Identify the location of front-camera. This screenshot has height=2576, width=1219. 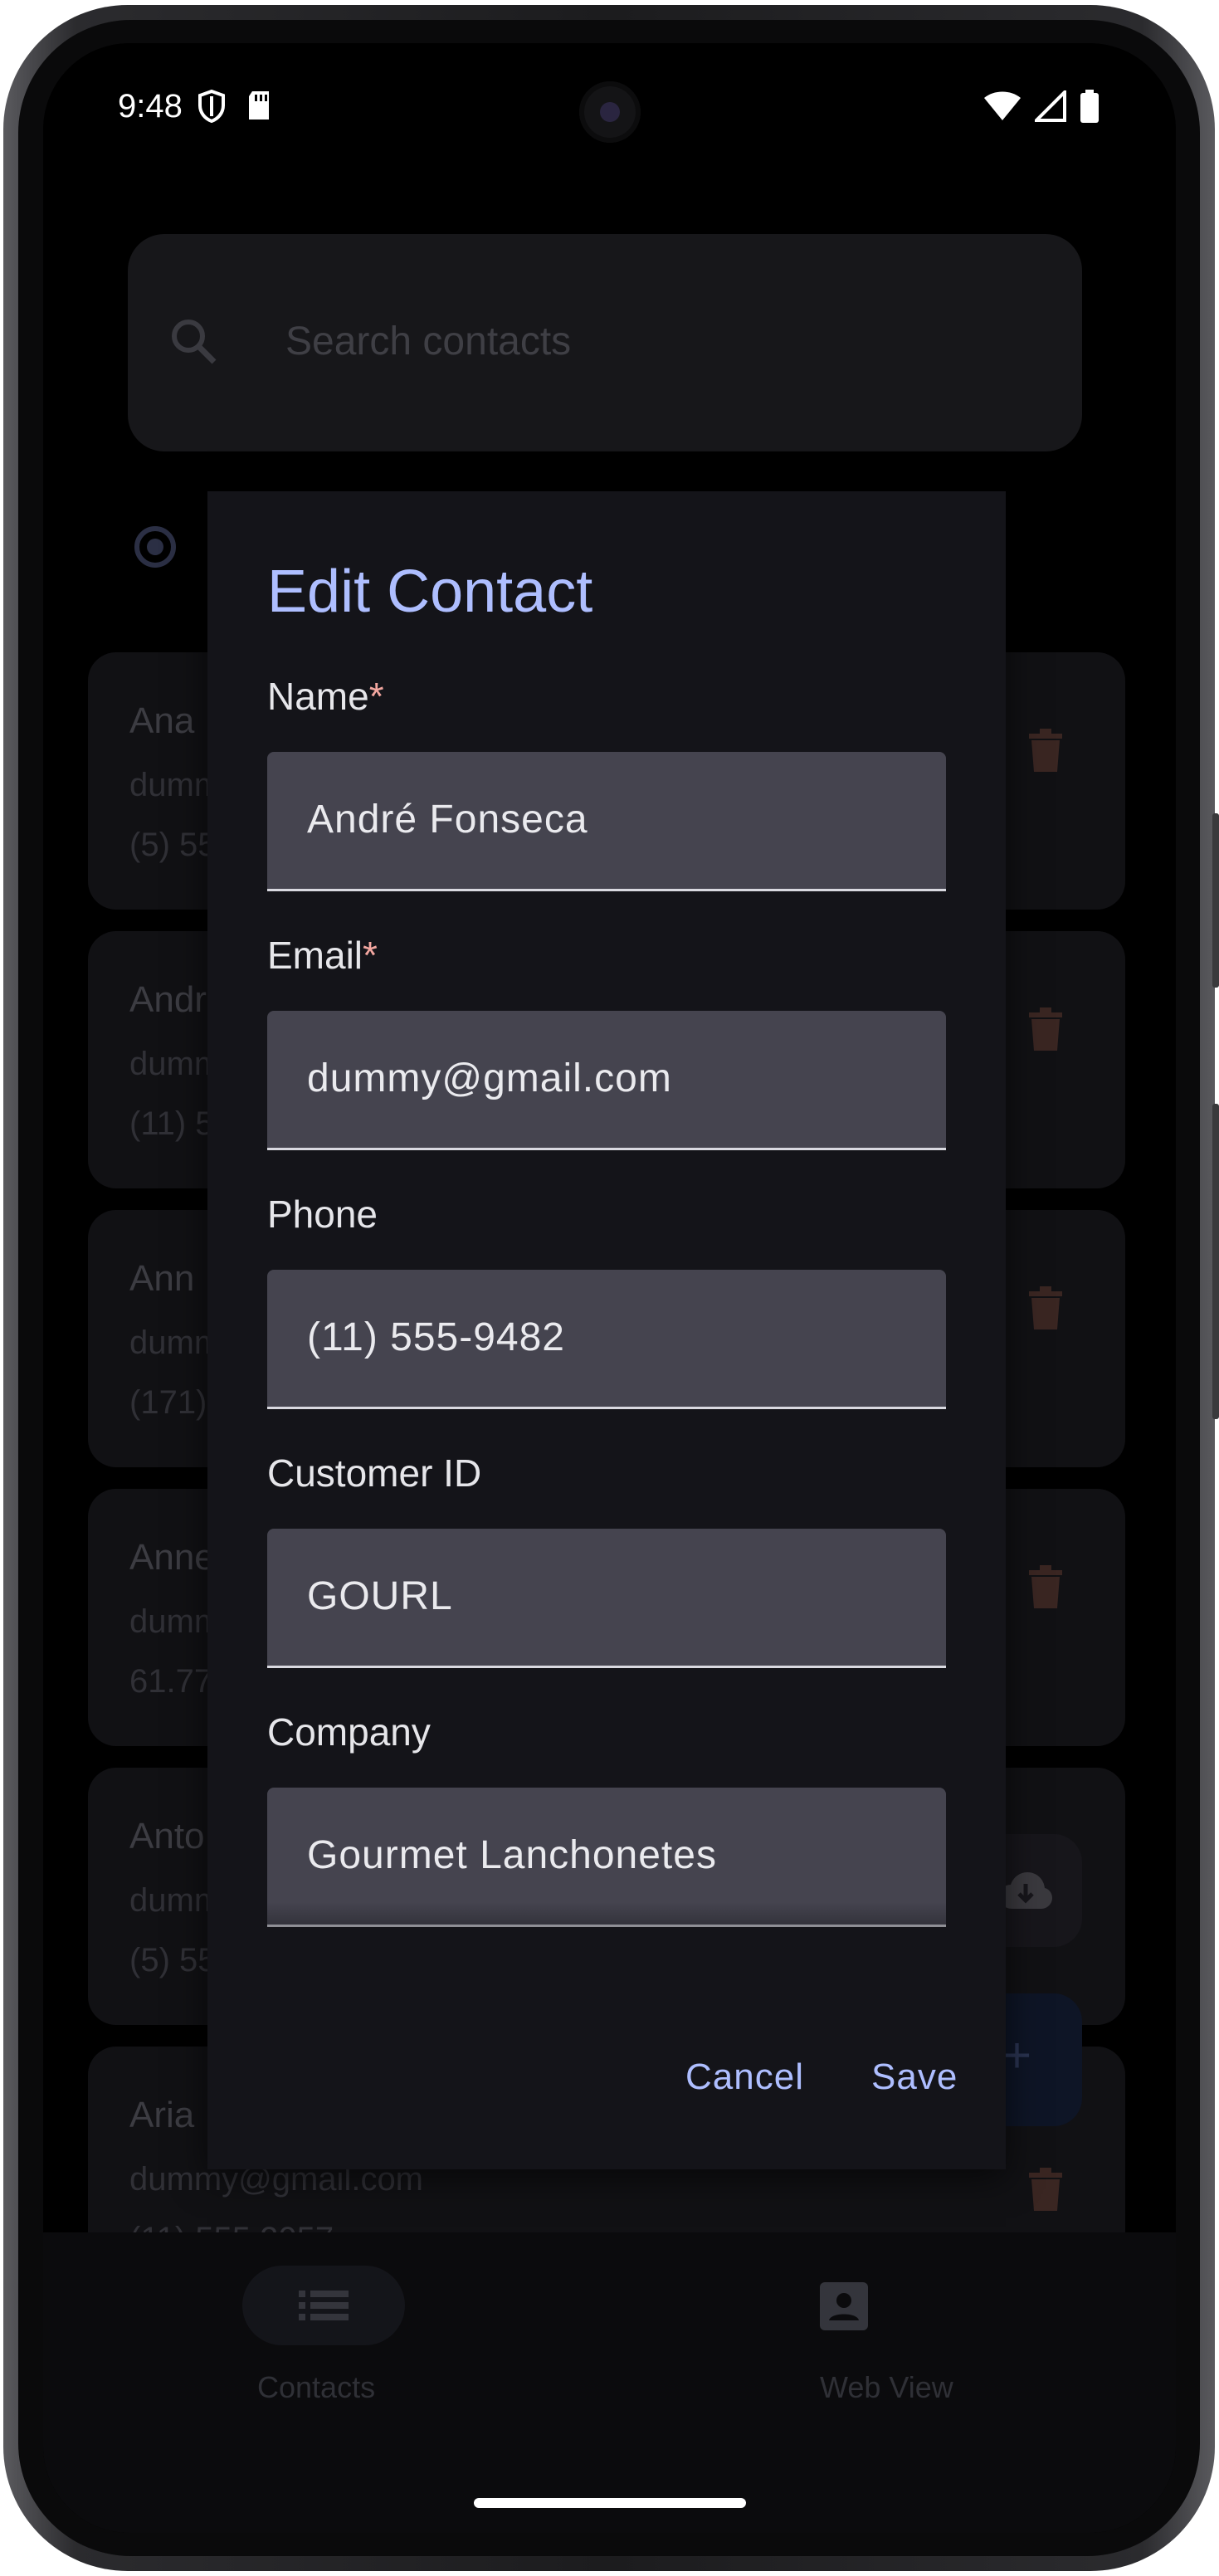
(610, 112).